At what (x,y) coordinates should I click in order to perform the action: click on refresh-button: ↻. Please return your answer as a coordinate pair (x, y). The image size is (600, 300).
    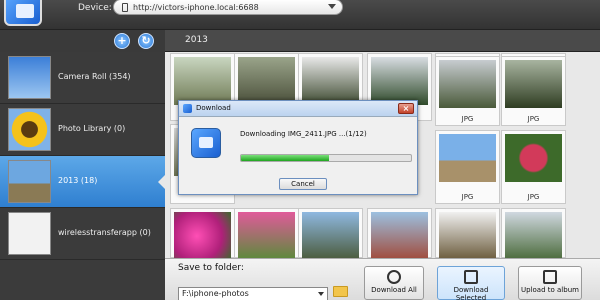
    Looking at the image, I should click on (146, 41).